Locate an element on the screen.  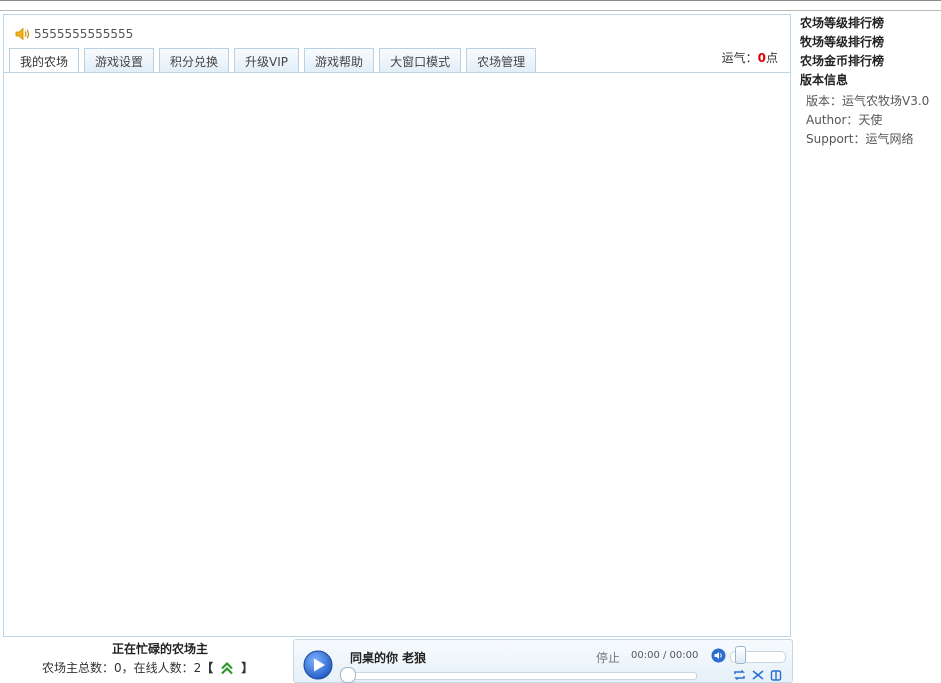
luck-unit: 点 is located at coordinates (771, 58).